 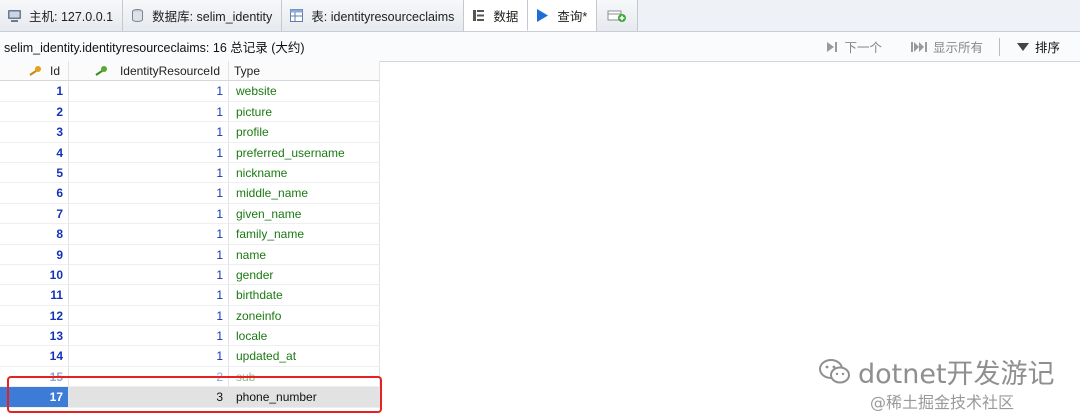 What do you see at coordinates (34, 336) in the screenshot?
I see `cell-id: 13` at bounding box center [34, 336].